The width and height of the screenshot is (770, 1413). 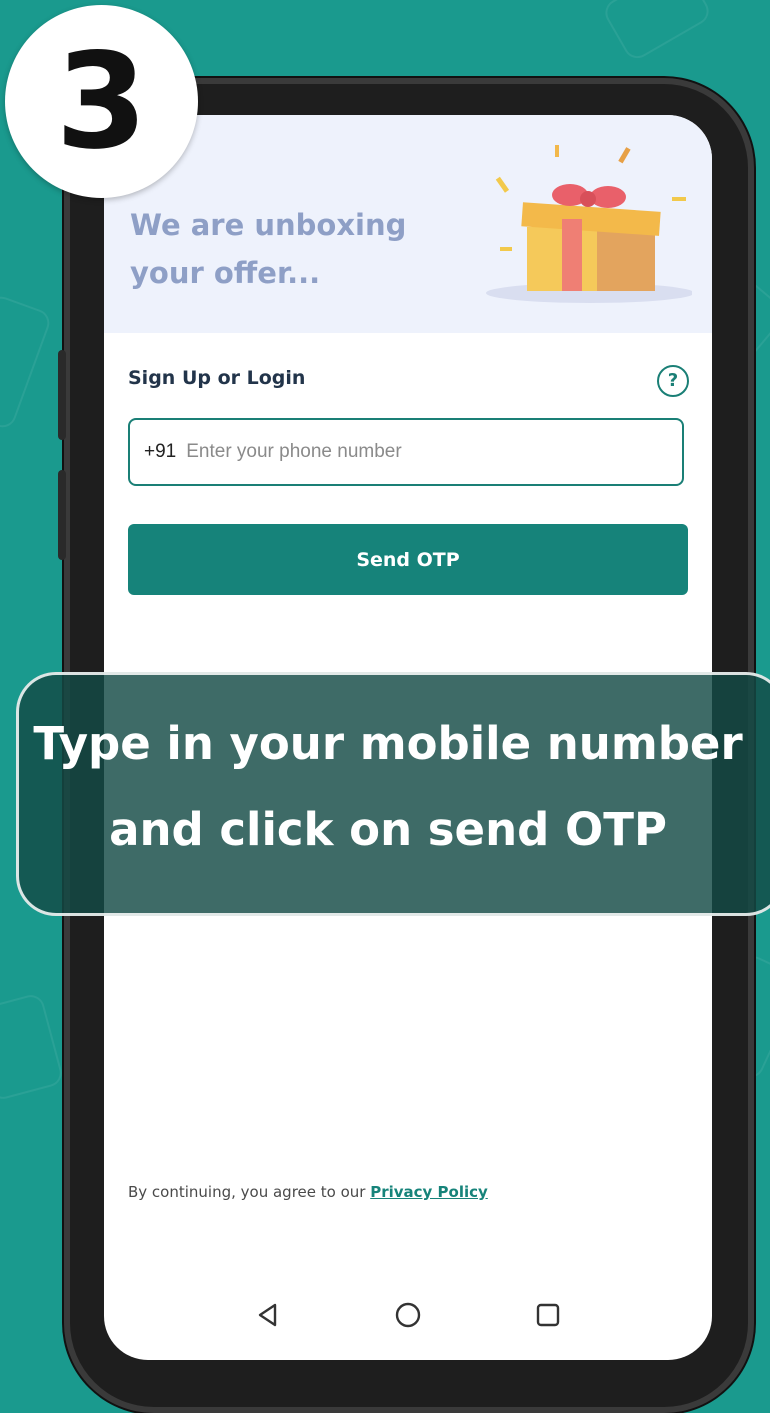 I want to click on android-navigation-bar, so click(x=408, y=1315).